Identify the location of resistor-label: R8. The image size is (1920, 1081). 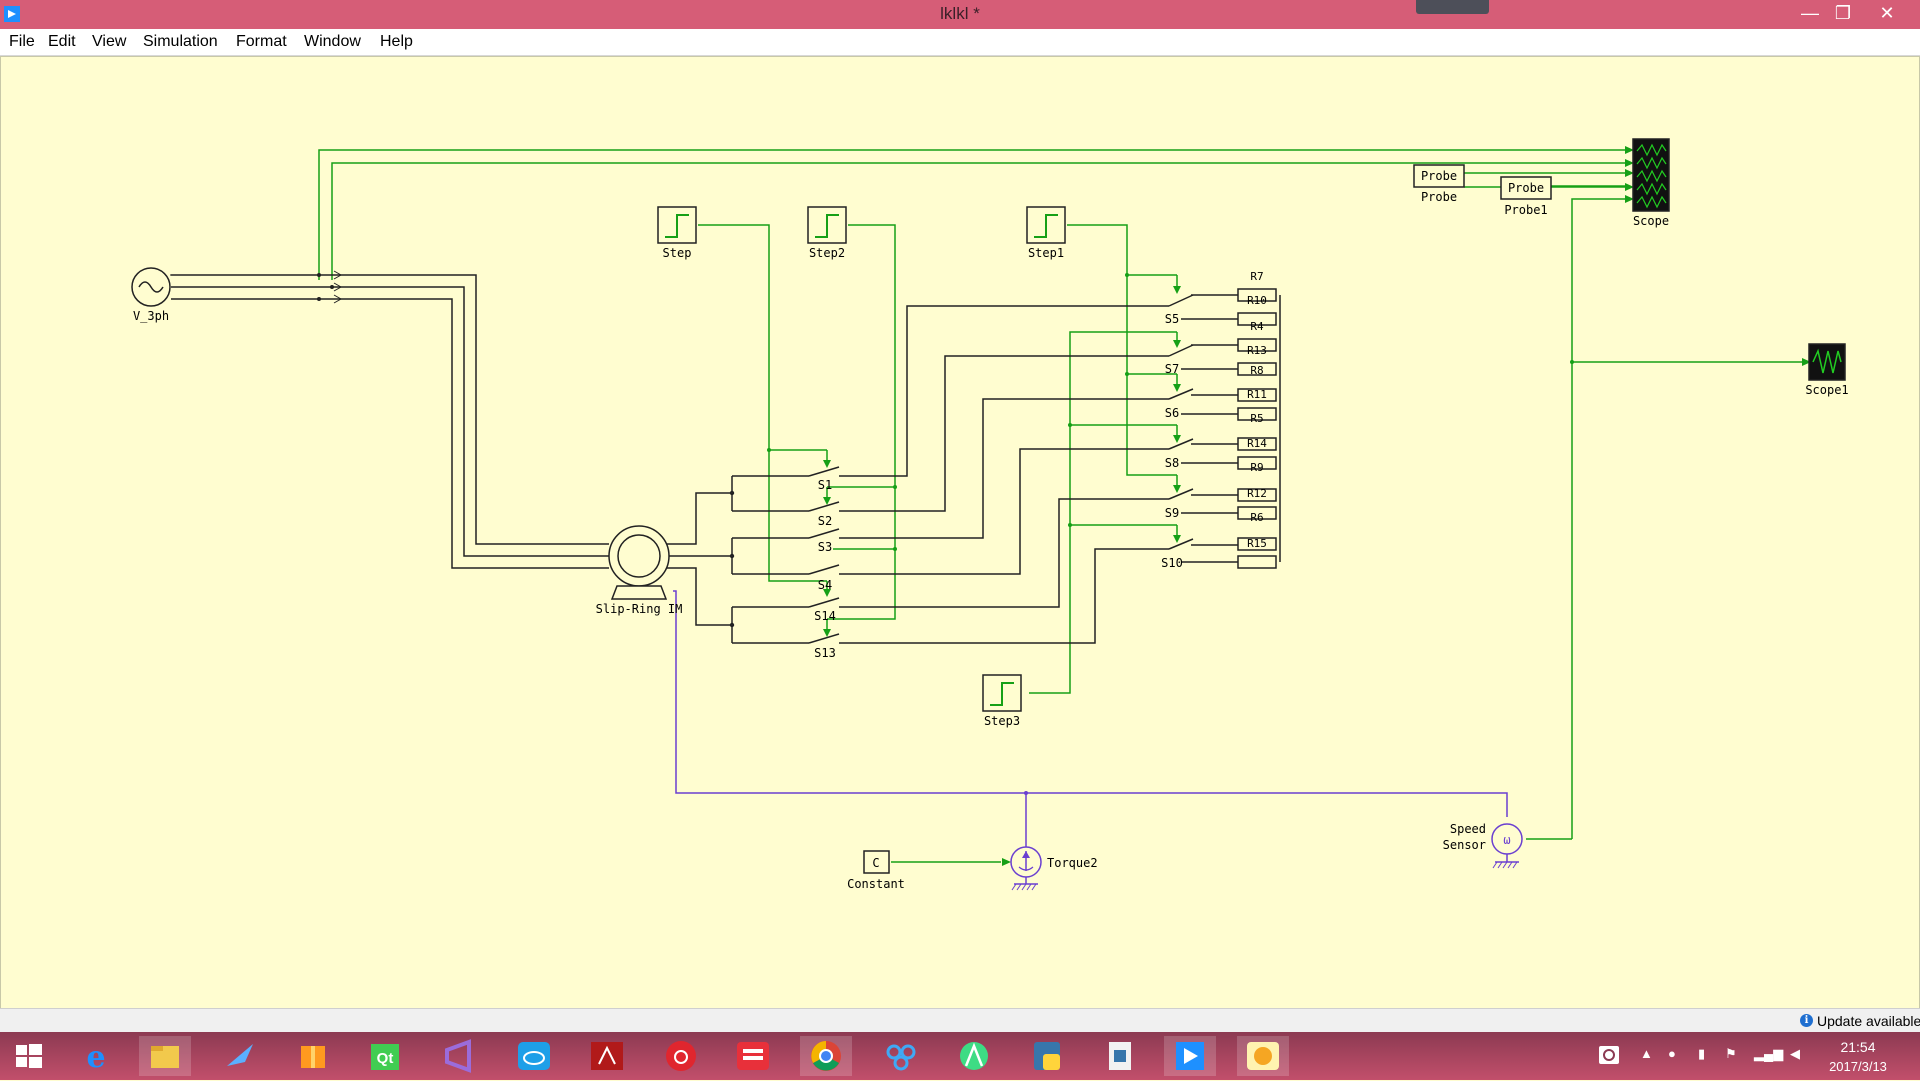
(1256, 370).